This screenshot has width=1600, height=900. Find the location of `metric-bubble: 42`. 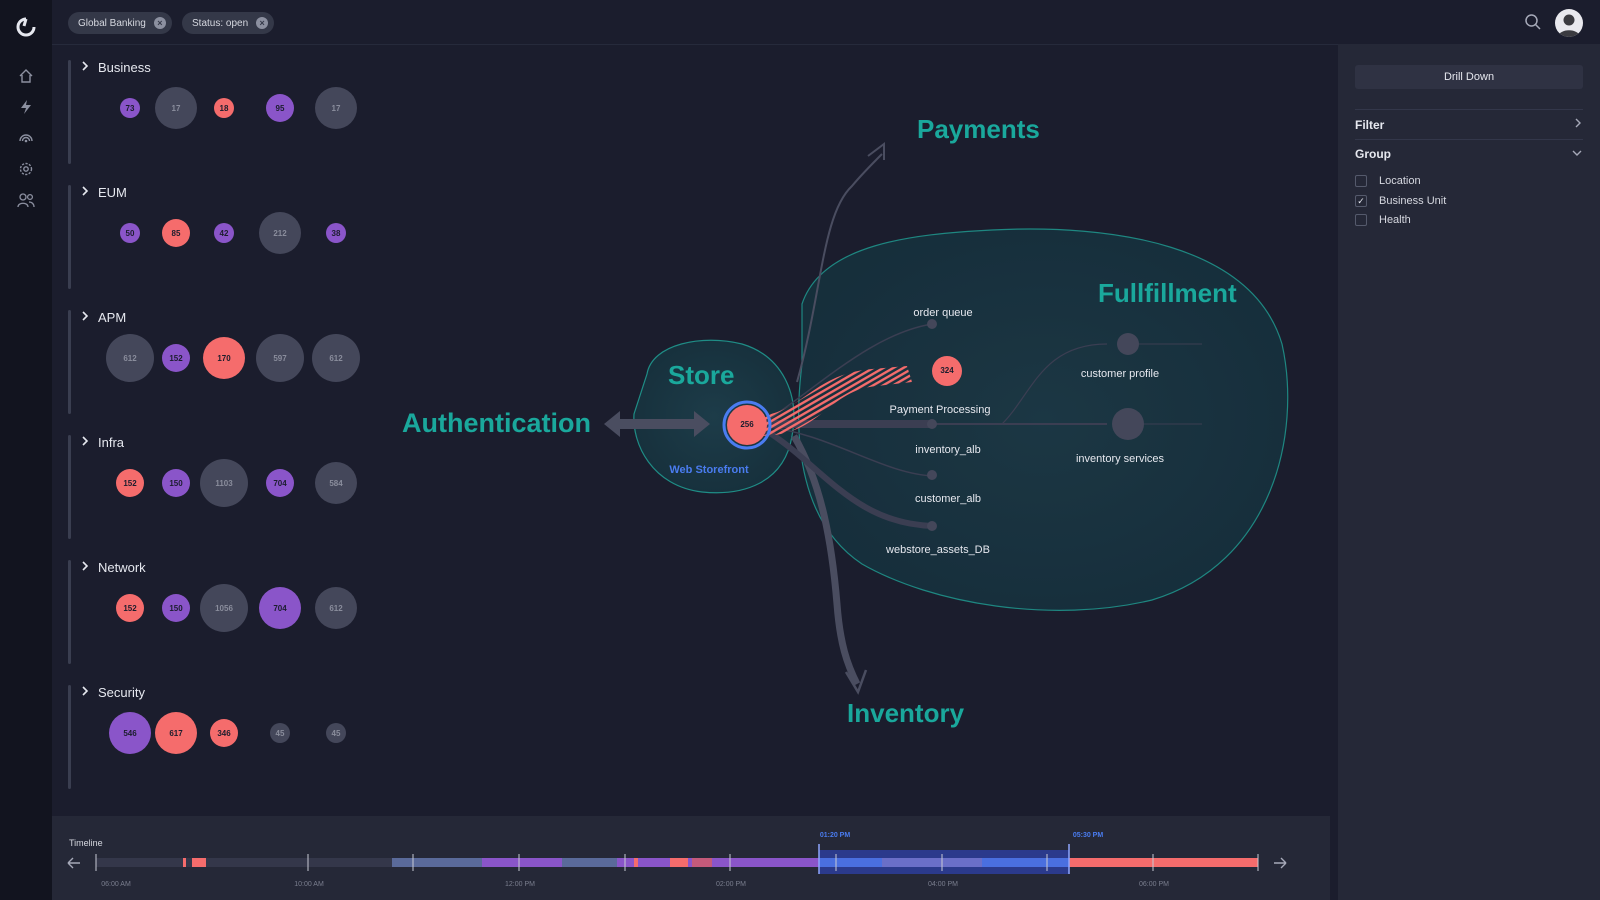

metric-bubble: 42 is located at coordinates (224, 233).